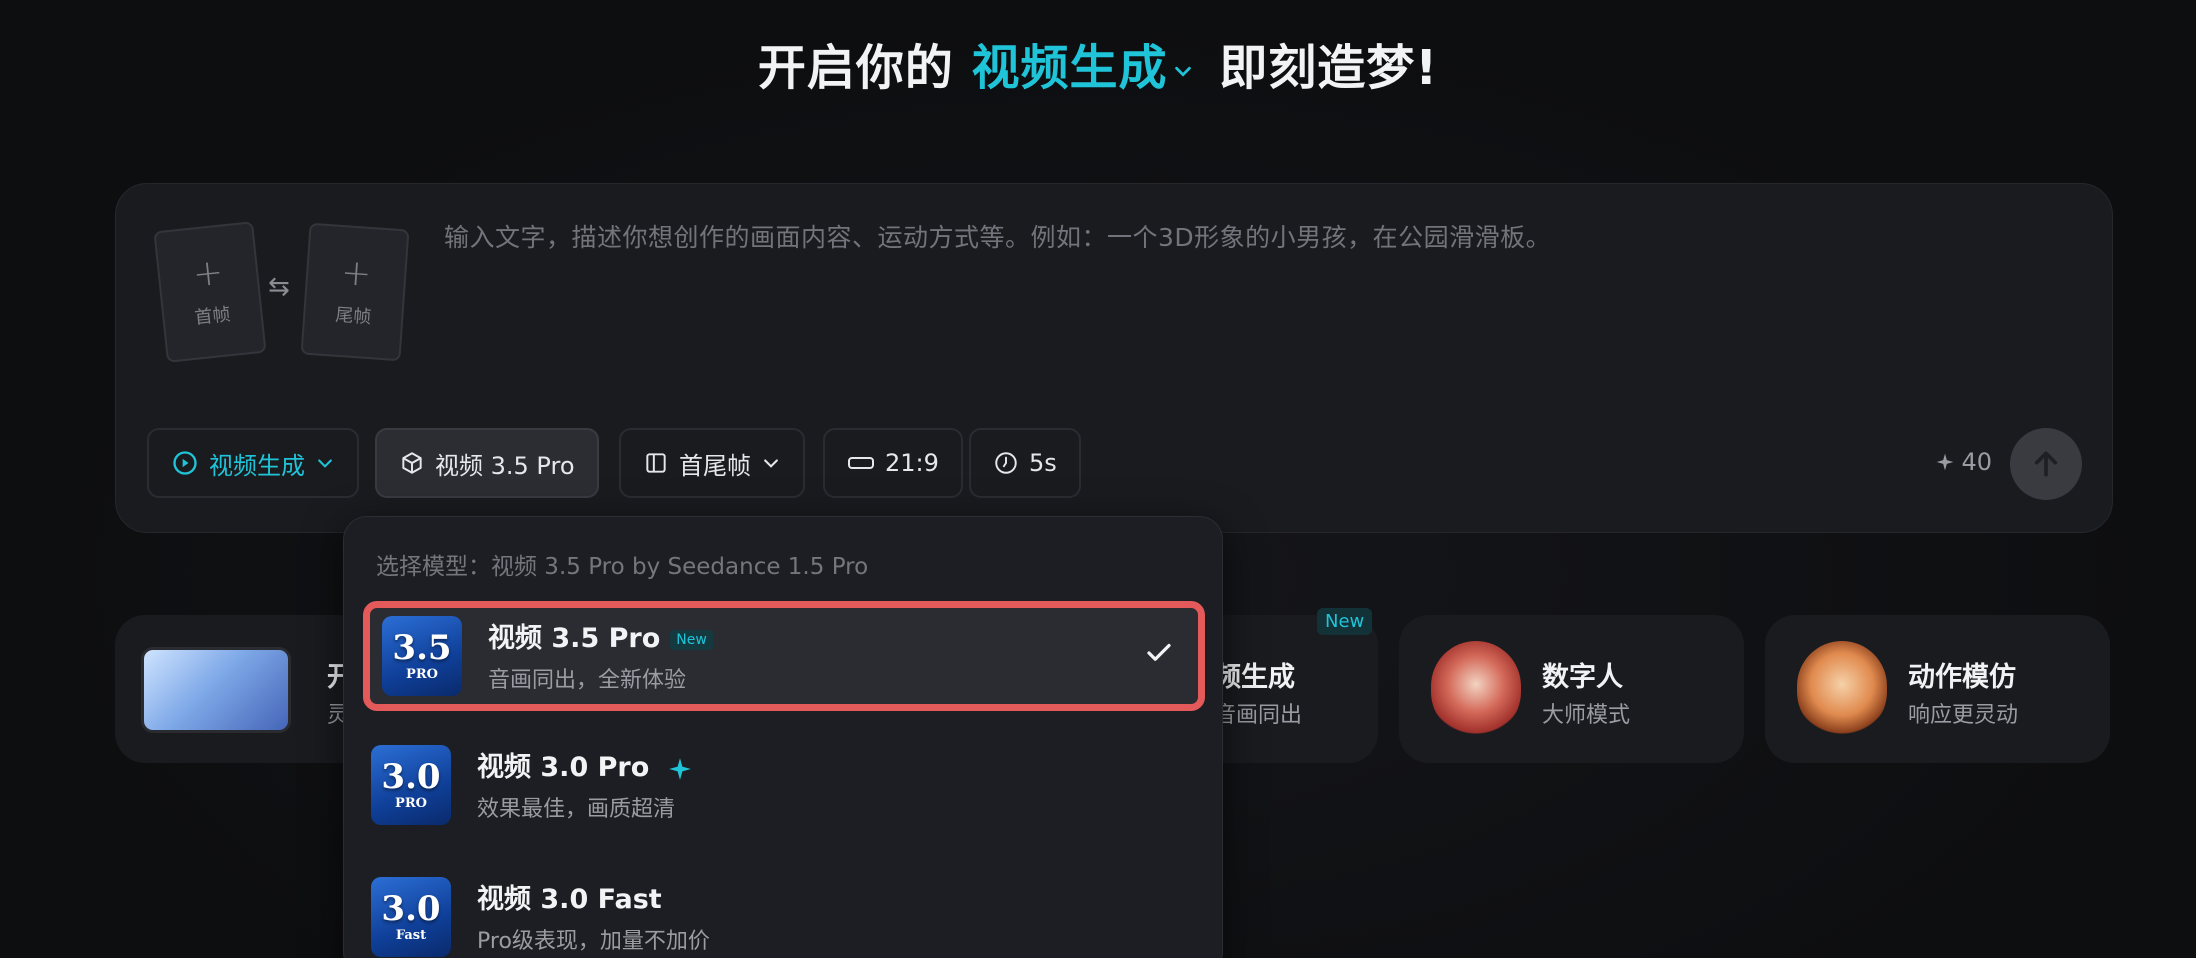 The width and height of the screenshot is (2196, 958). Describe the element at coordinates (784, 656) in the screenshot. I see `model-option-3-5-pro: 3.5 PRO 视频 3.5 Pro New 音画同出，全新体验` at that location.